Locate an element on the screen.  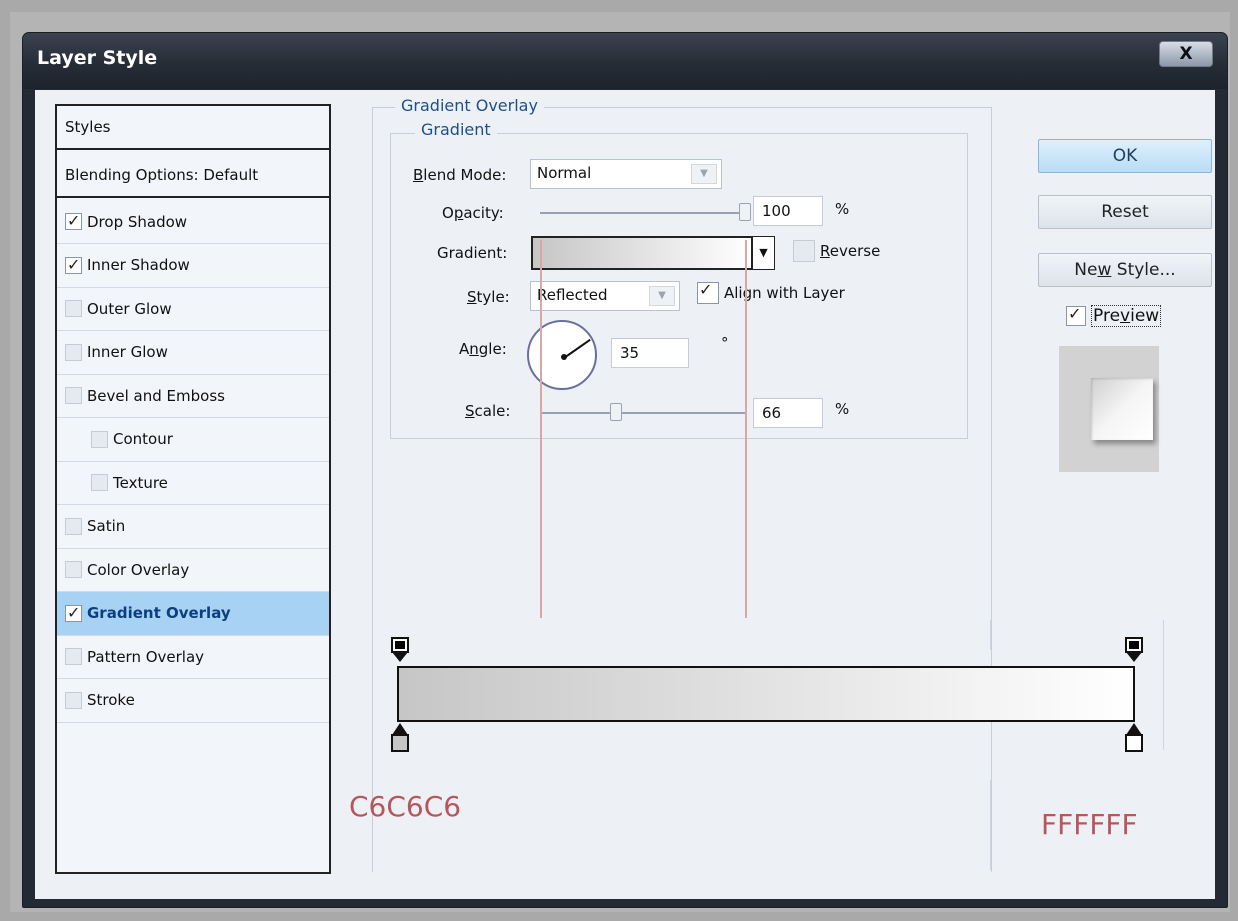
align-with-layer-label: Align with Layer is located at coordinates (784, 293).